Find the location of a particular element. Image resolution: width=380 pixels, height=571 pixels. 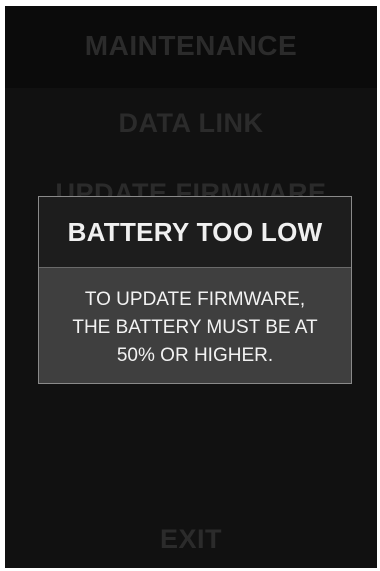

dialog-message-line: TO UPDATE FIRMWARE, is located at coordinates (195, 299).